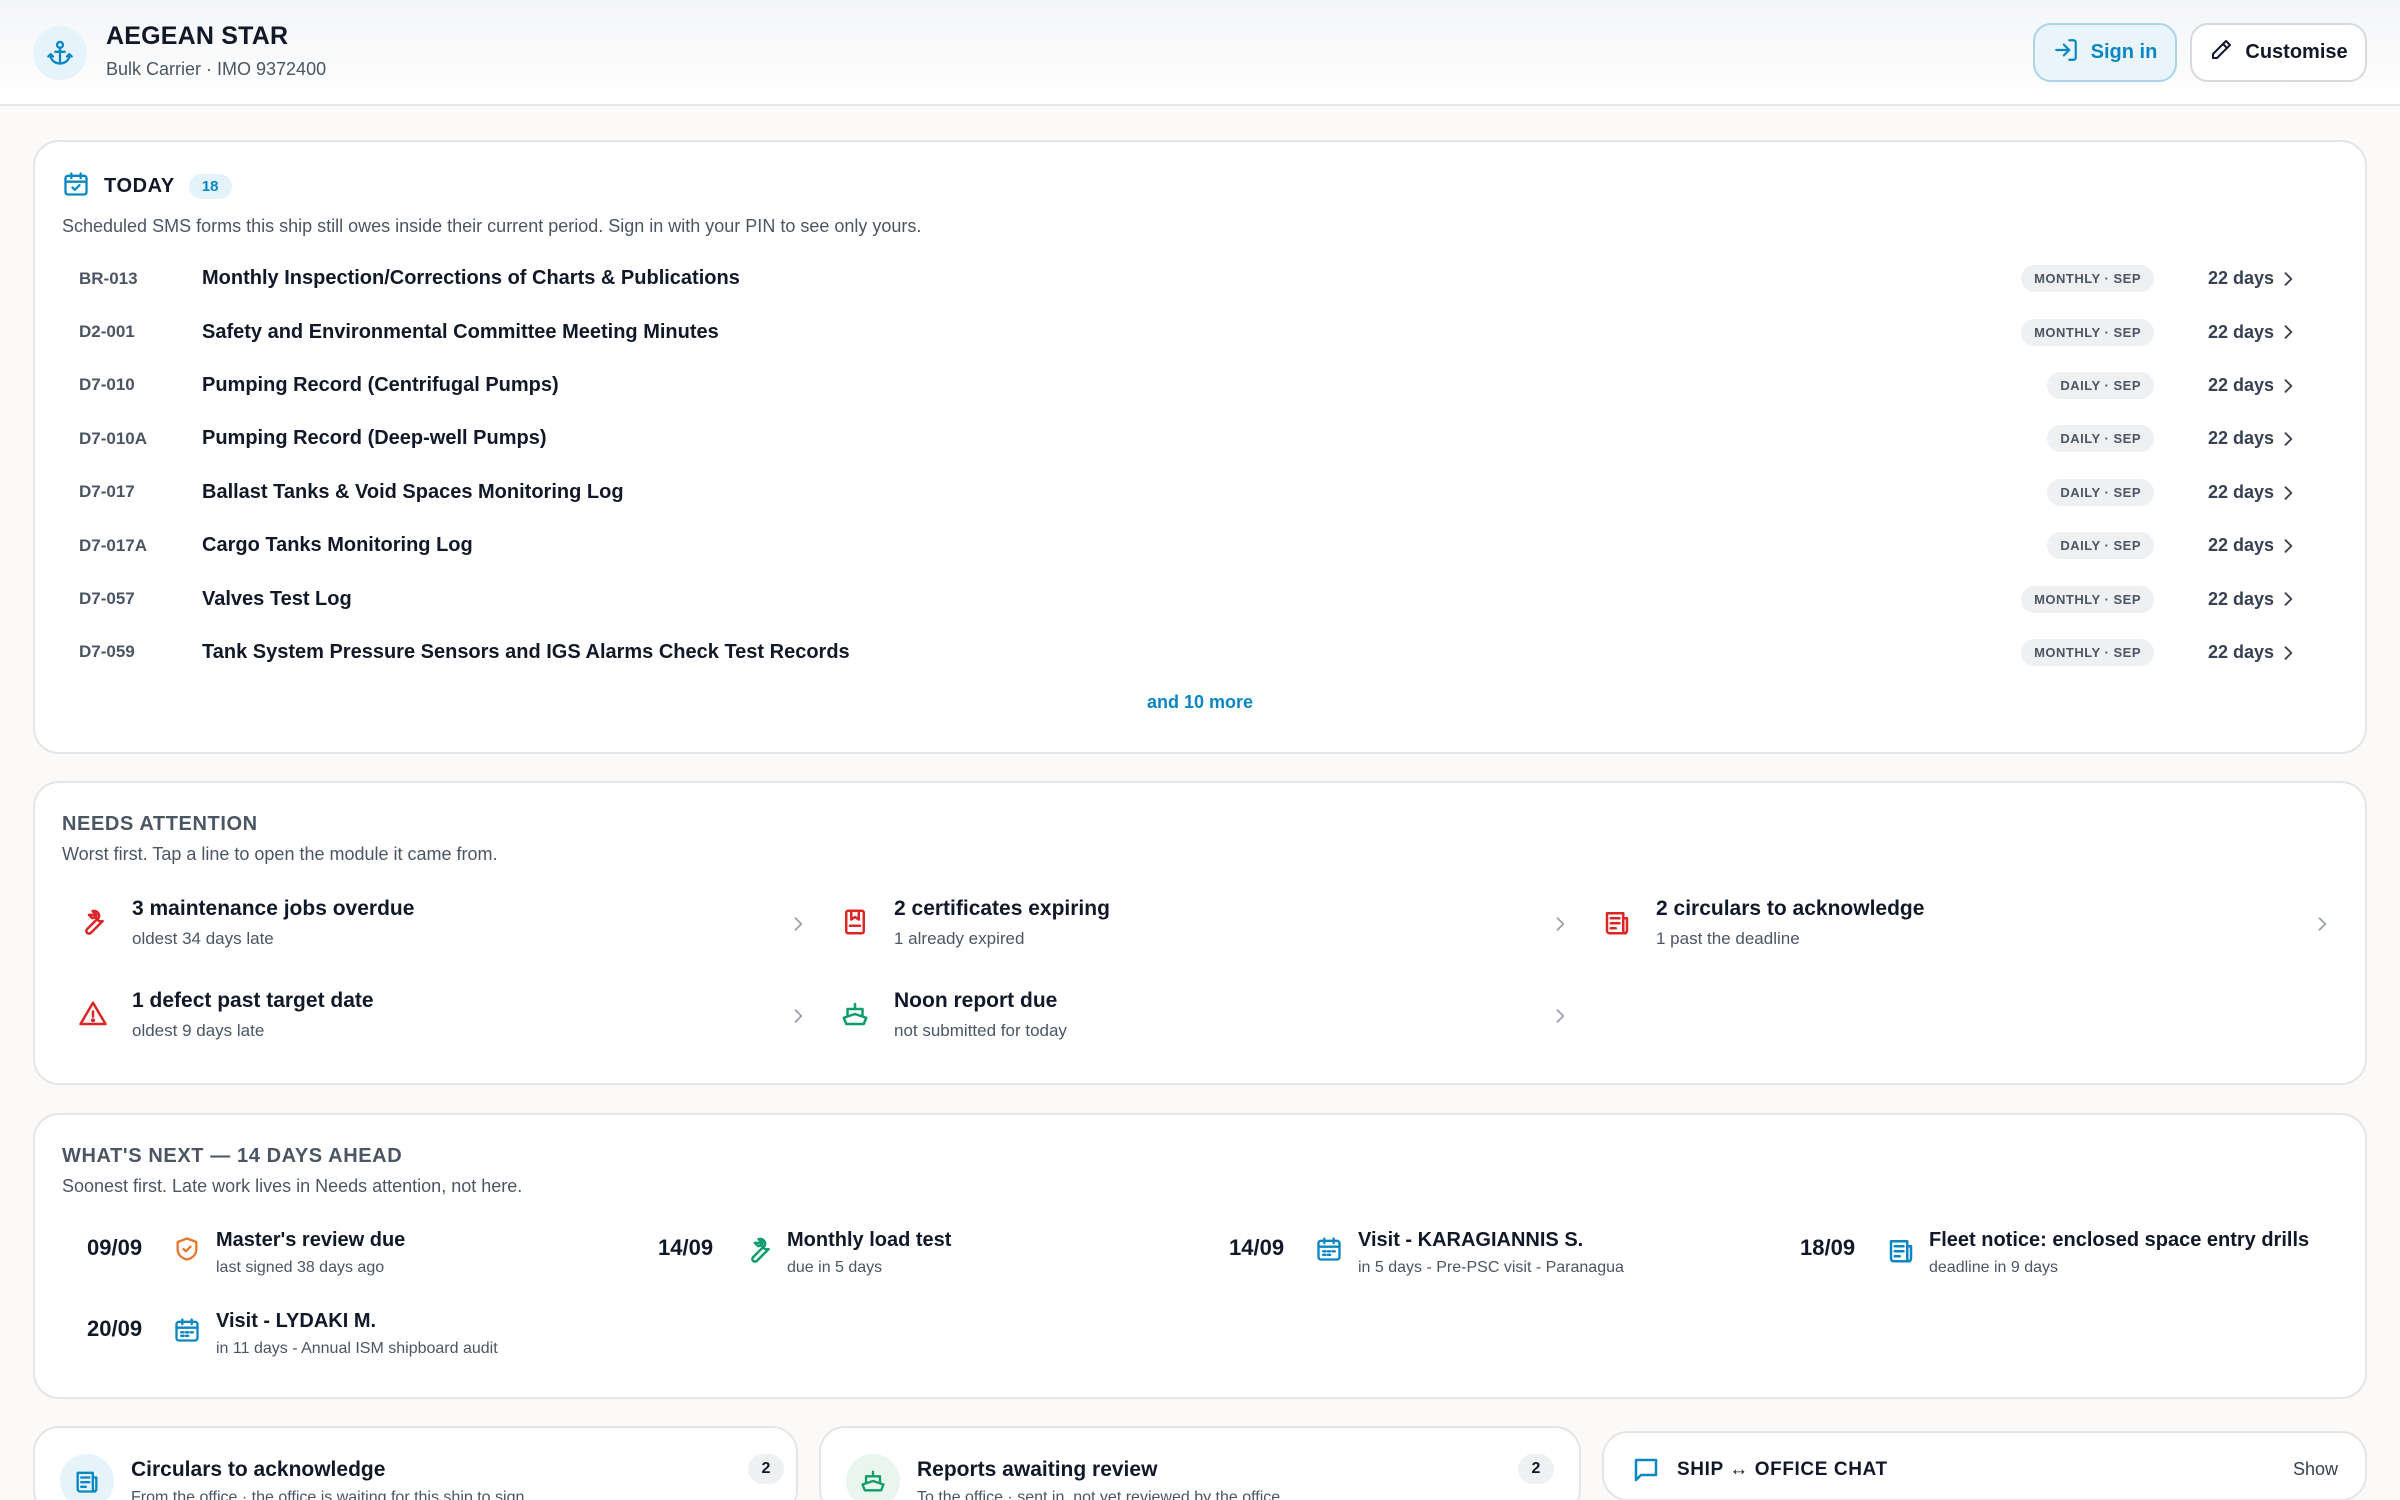 Image resolution: width=2400 pixels, height=1500 pixels. I want to click on task-code: D7-057, so click(107, 599).